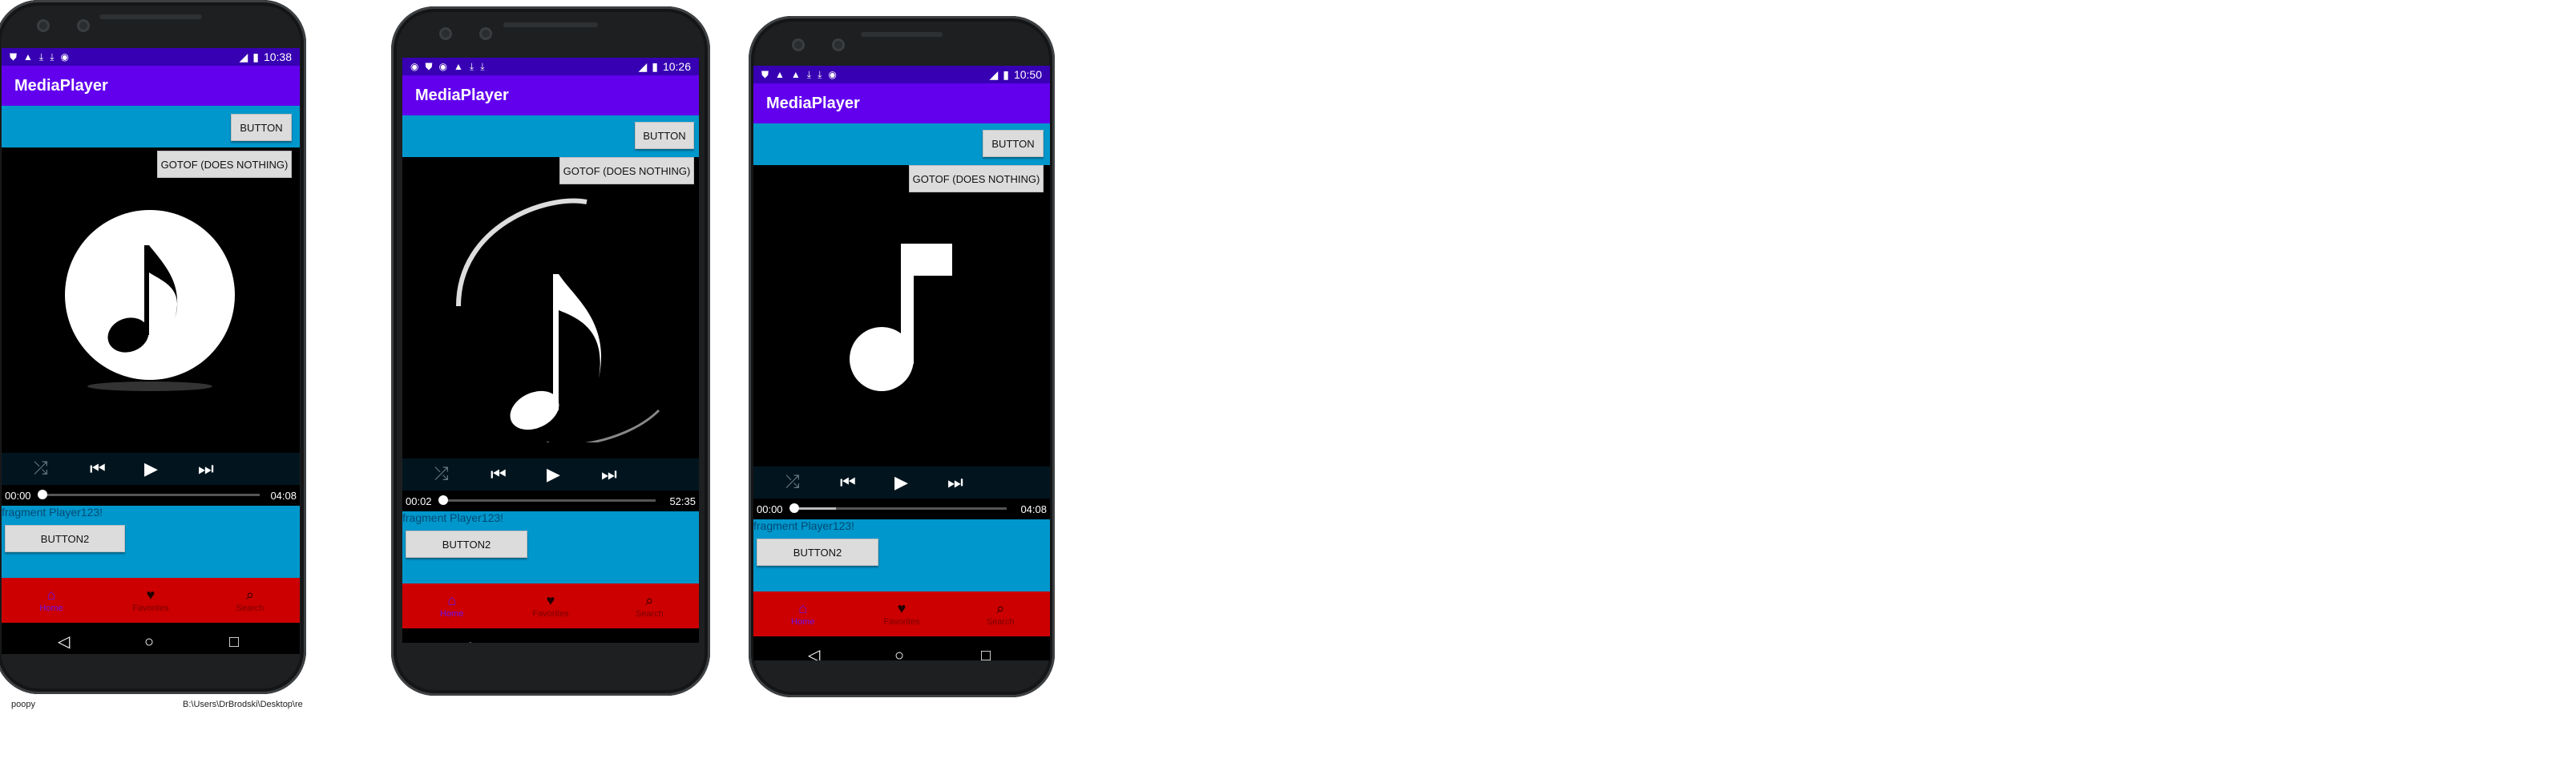 The image size is (2576, 759). I want to click on taskbar-path: B:\Users\DrBrodski\Desktop\re, so click(243, 704).